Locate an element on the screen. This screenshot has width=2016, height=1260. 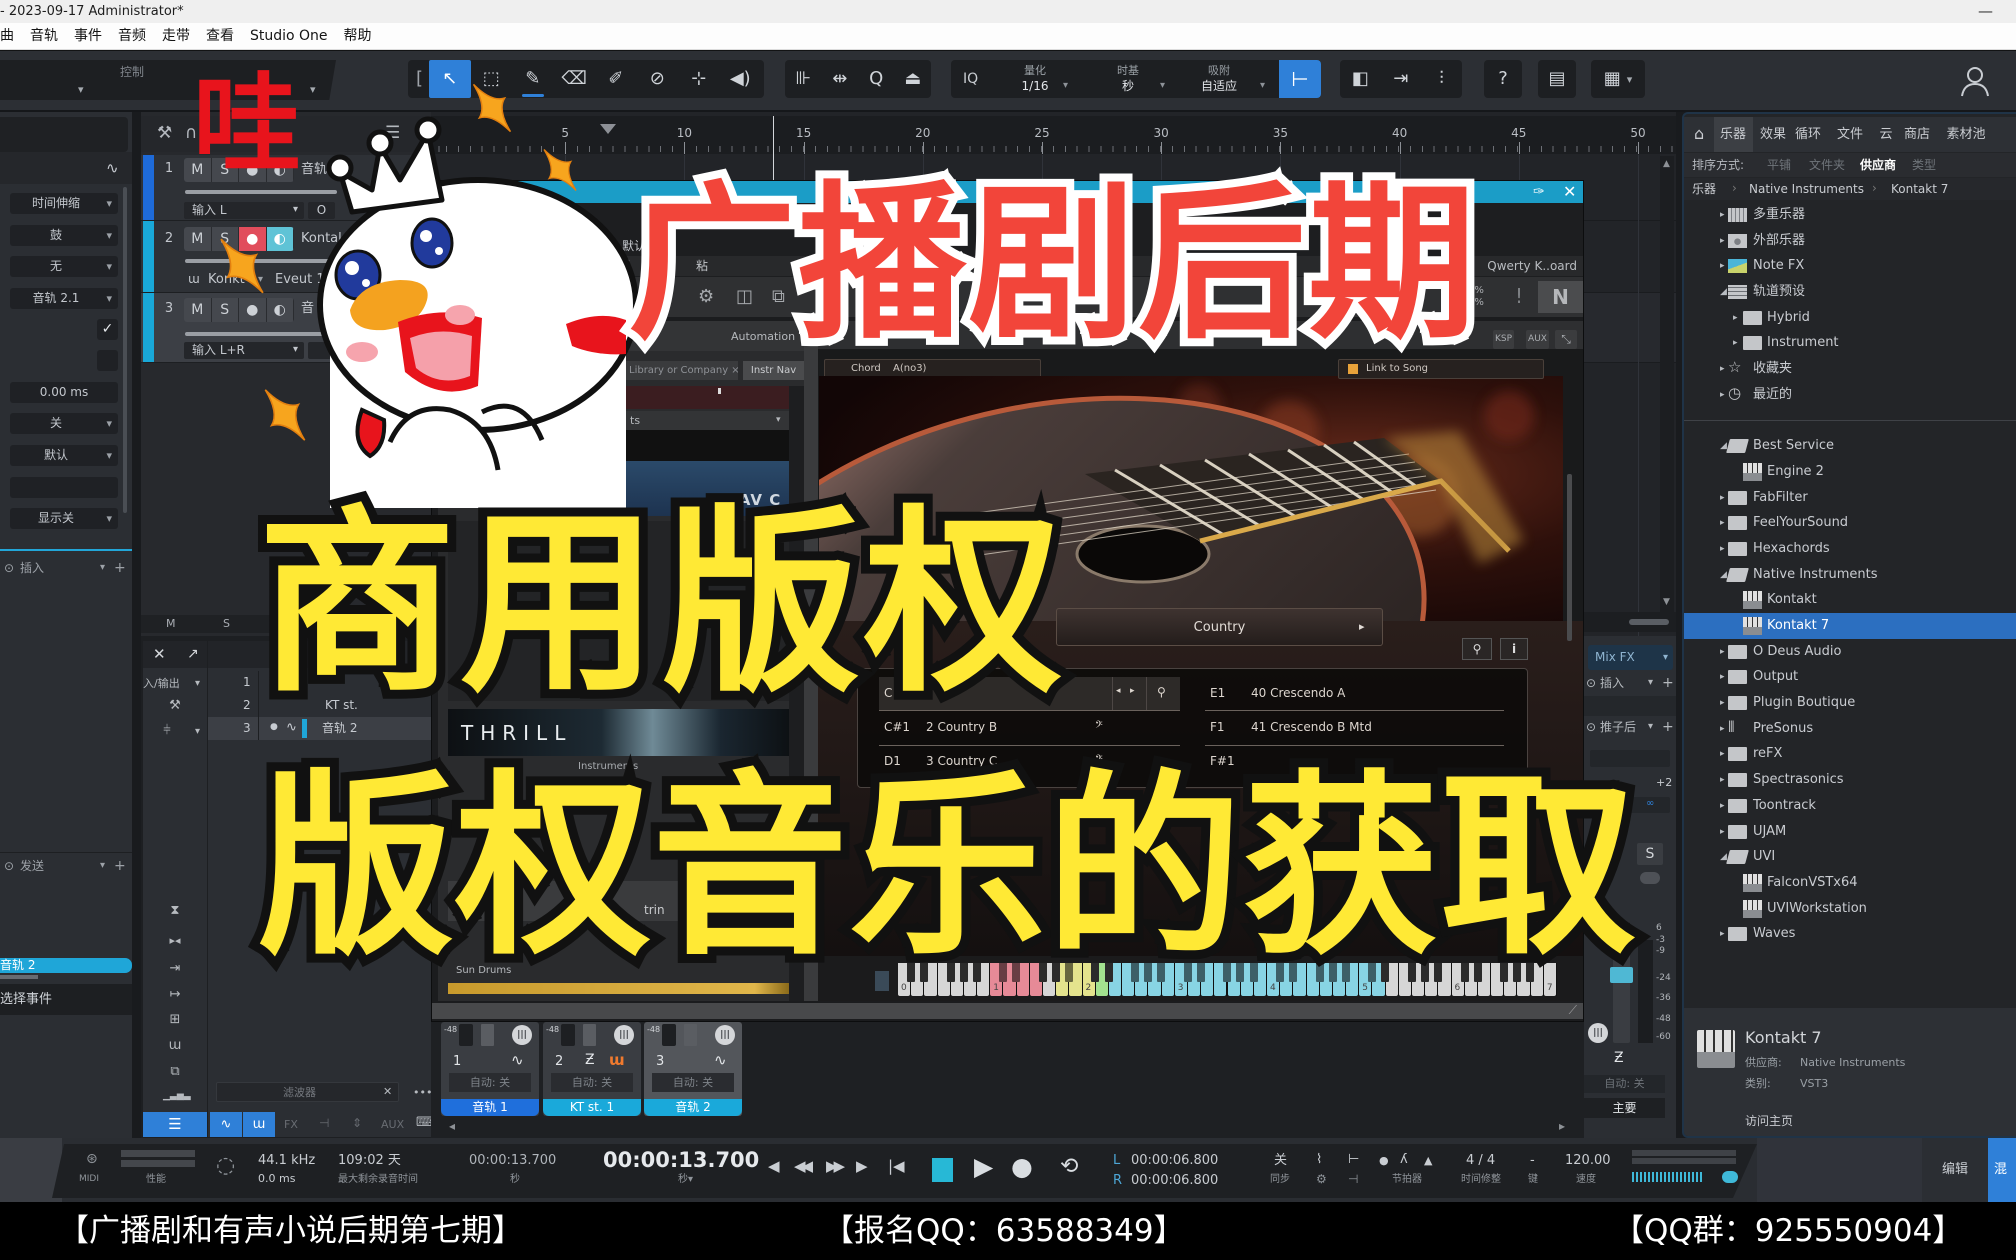
sun-drums-banner is located at coordinates (618, 988).